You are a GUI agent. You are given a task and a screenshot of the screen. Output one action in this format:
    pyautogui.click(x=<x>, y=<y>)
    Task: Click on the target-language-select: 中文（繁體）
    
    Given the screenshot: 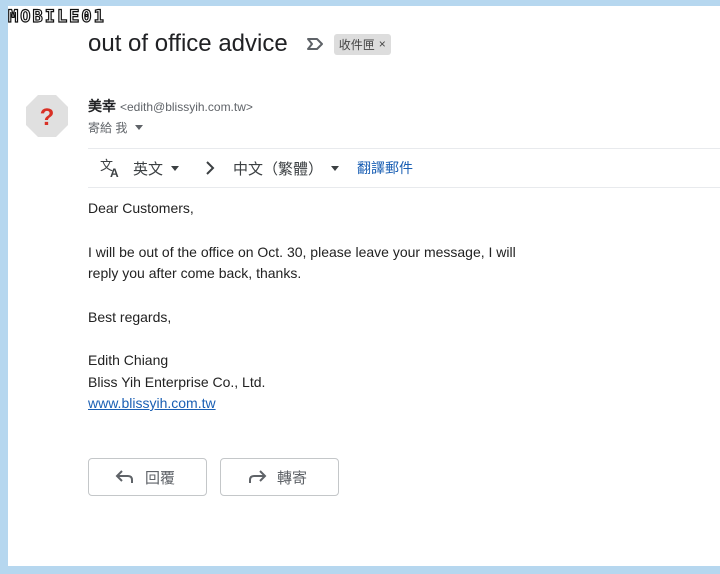 What is the action you would take?
    pyautogui.click(x=286, y=168)
    